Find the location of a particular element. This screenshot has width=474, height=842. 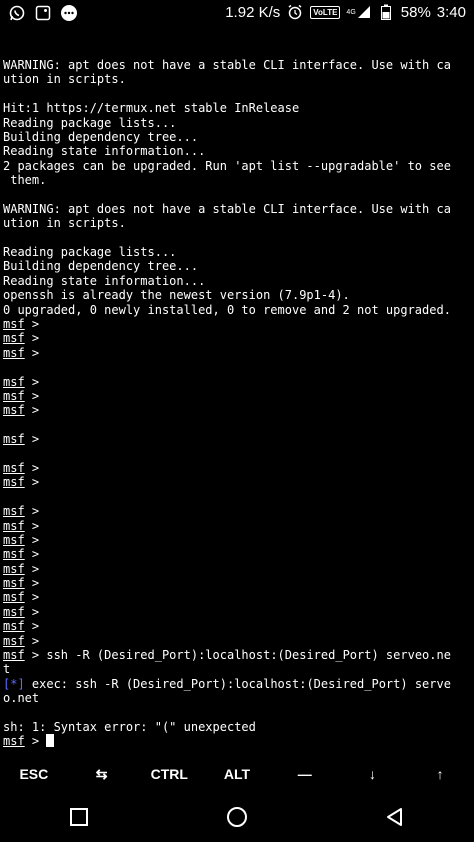

whatsapp-icon is located at coordinates (17, 13).